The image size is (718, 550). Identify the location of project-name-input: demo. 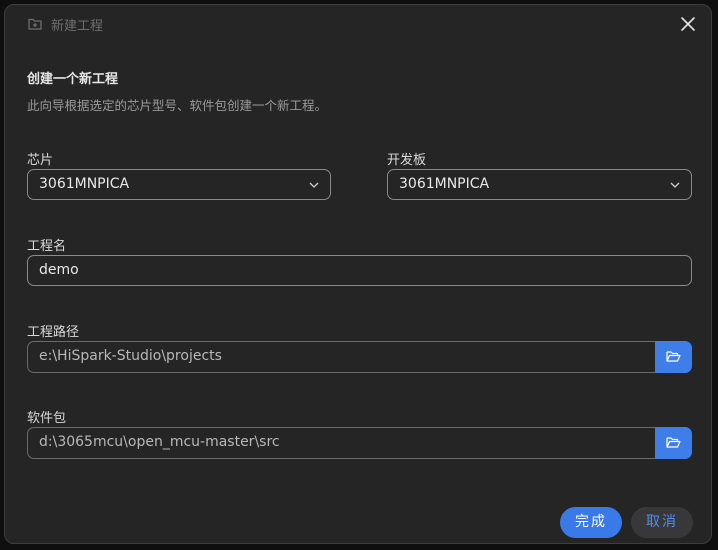
(359, 270).